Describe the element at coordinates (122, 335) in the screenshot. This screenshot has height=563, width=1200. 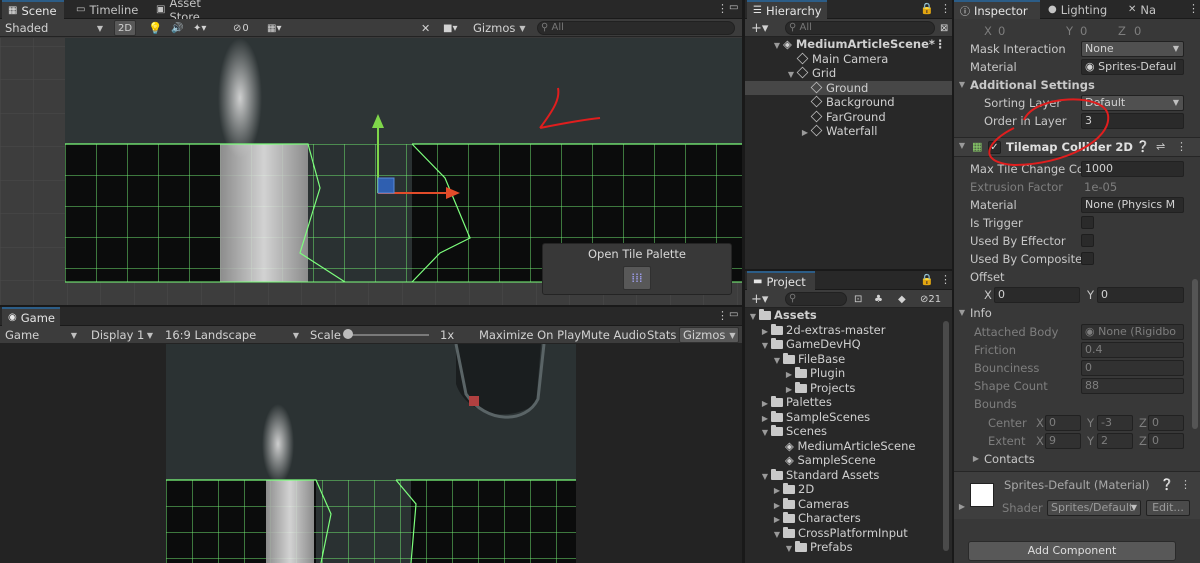
I see `display-dropdown: Display 1 ▼` at that location.